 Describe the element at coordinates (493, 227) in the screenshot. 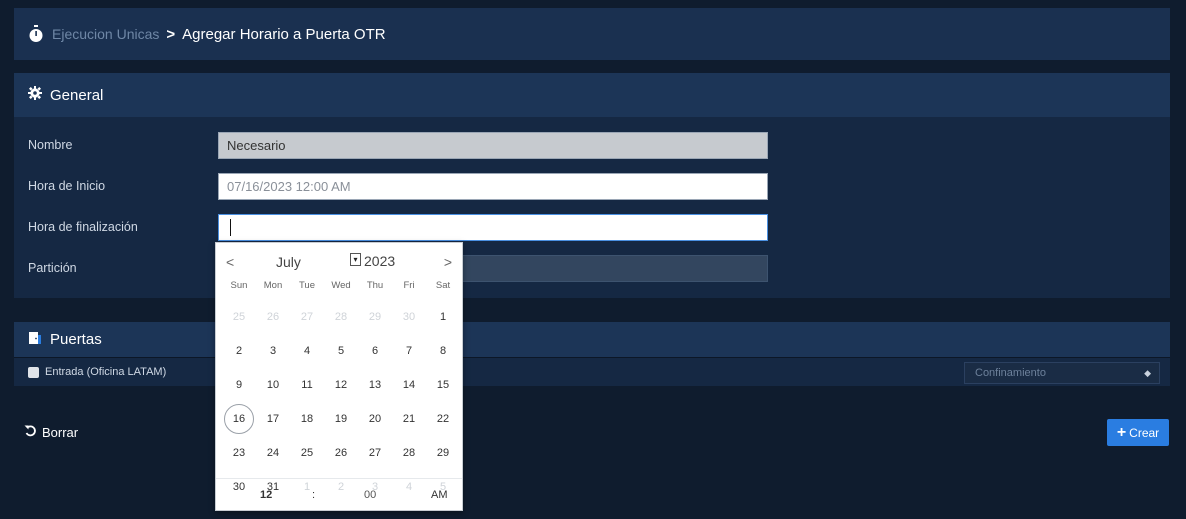

I see `end-time-field` at that location.